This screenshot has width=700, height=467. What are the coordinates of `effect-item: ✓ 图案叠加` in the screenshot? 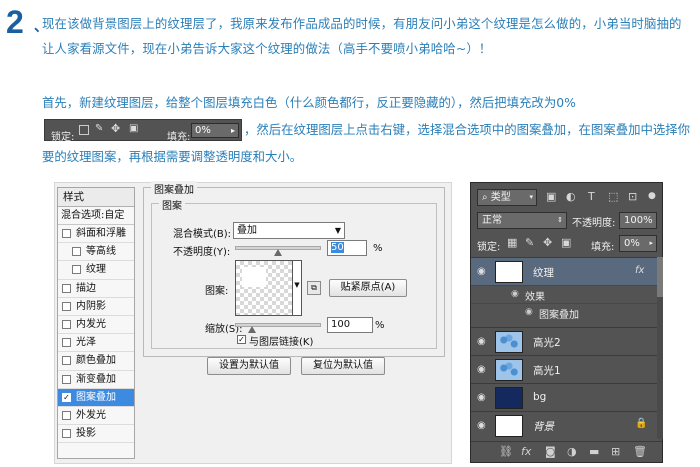 It's located at (96, 397).